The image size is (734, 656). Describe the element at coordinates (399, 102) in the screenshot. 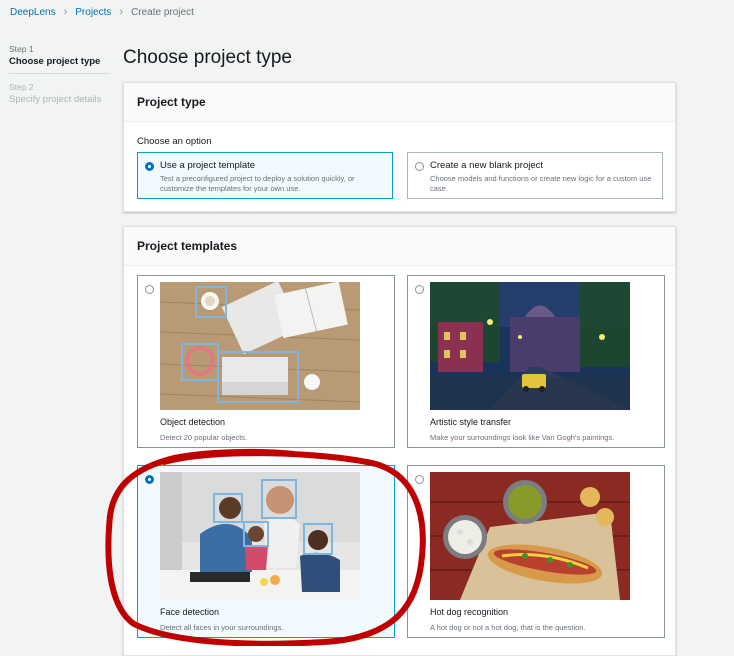

I see `panel-header: Project type` at that location.